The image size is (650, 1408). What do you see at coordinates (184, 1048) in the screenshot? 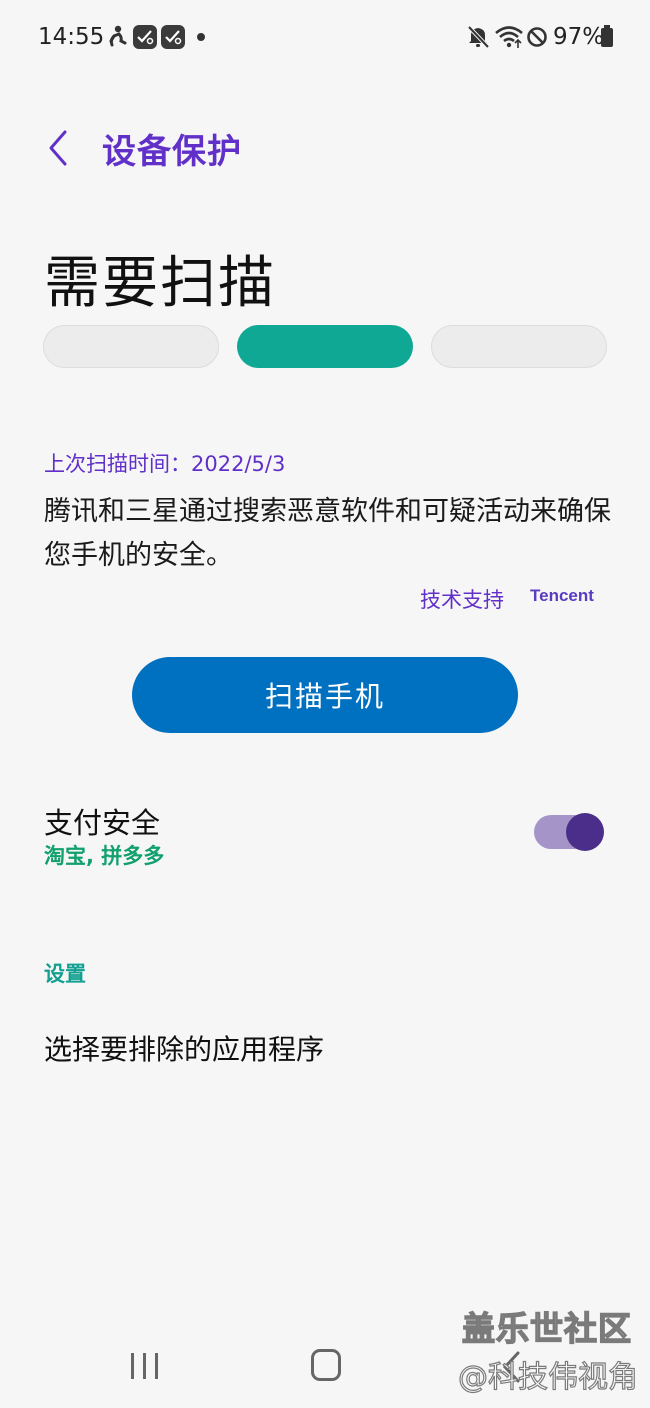
I see `exclude-apps-item: 选择要排除的应用程序` at bounding box center [184, 1048].